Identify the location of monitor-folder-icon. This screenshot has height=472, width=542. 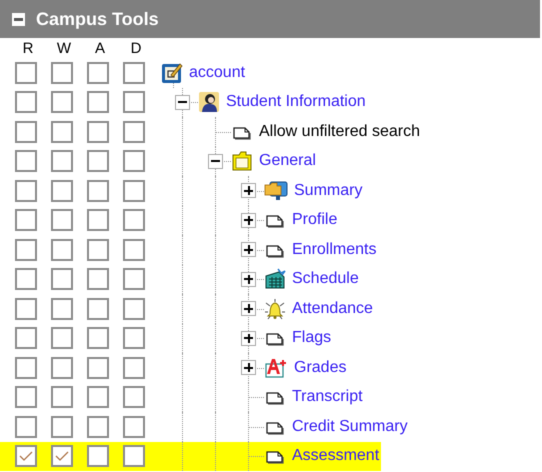
(276, 191).